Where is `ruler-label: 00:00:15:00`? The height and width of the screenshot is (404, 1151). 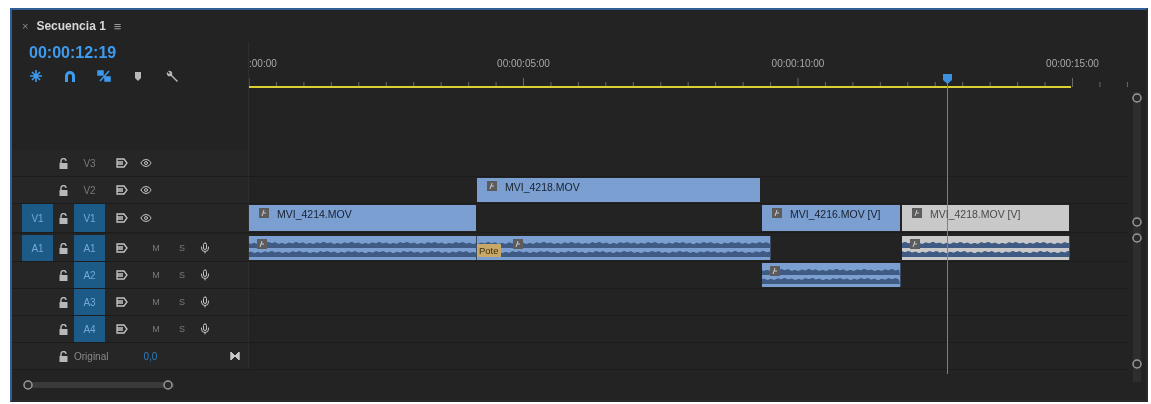
ruler-label: 00:00:15:00 is located at coordinates (1072, 63).